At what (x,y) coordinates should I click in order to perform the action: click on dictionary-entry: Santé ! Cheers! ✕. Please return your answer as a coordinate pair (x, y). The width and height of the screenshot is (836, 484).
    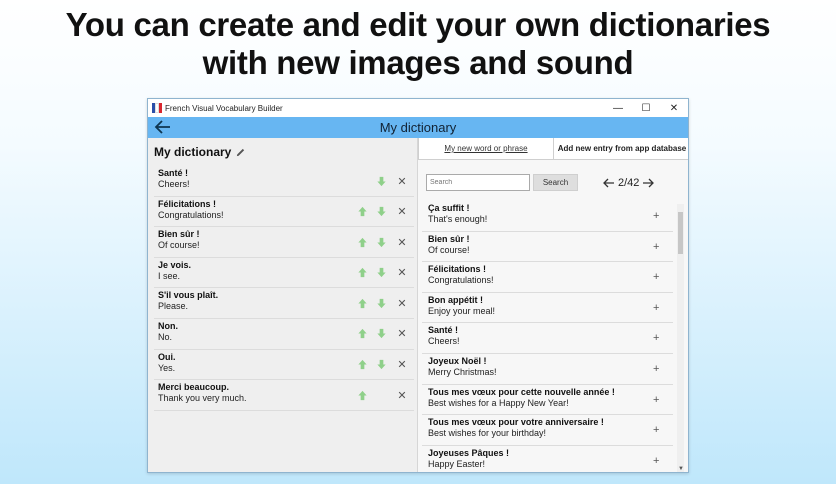
    Looking at the image, I should click on (284, 181).